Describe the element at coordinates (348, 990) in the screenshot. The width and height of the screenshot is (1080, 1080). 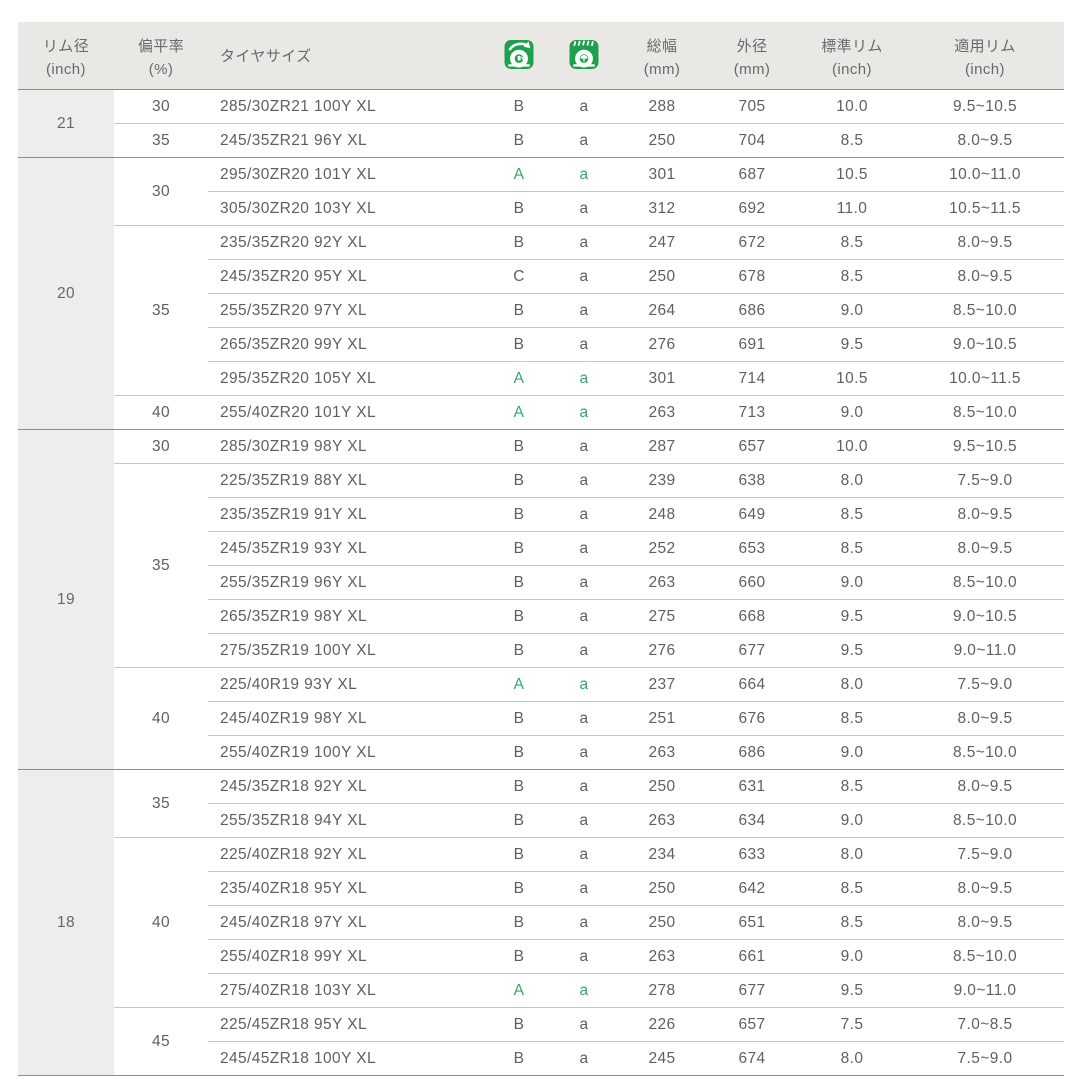
I see `tire-size-cell: 275/40ZR18 103Y XL` at that location.